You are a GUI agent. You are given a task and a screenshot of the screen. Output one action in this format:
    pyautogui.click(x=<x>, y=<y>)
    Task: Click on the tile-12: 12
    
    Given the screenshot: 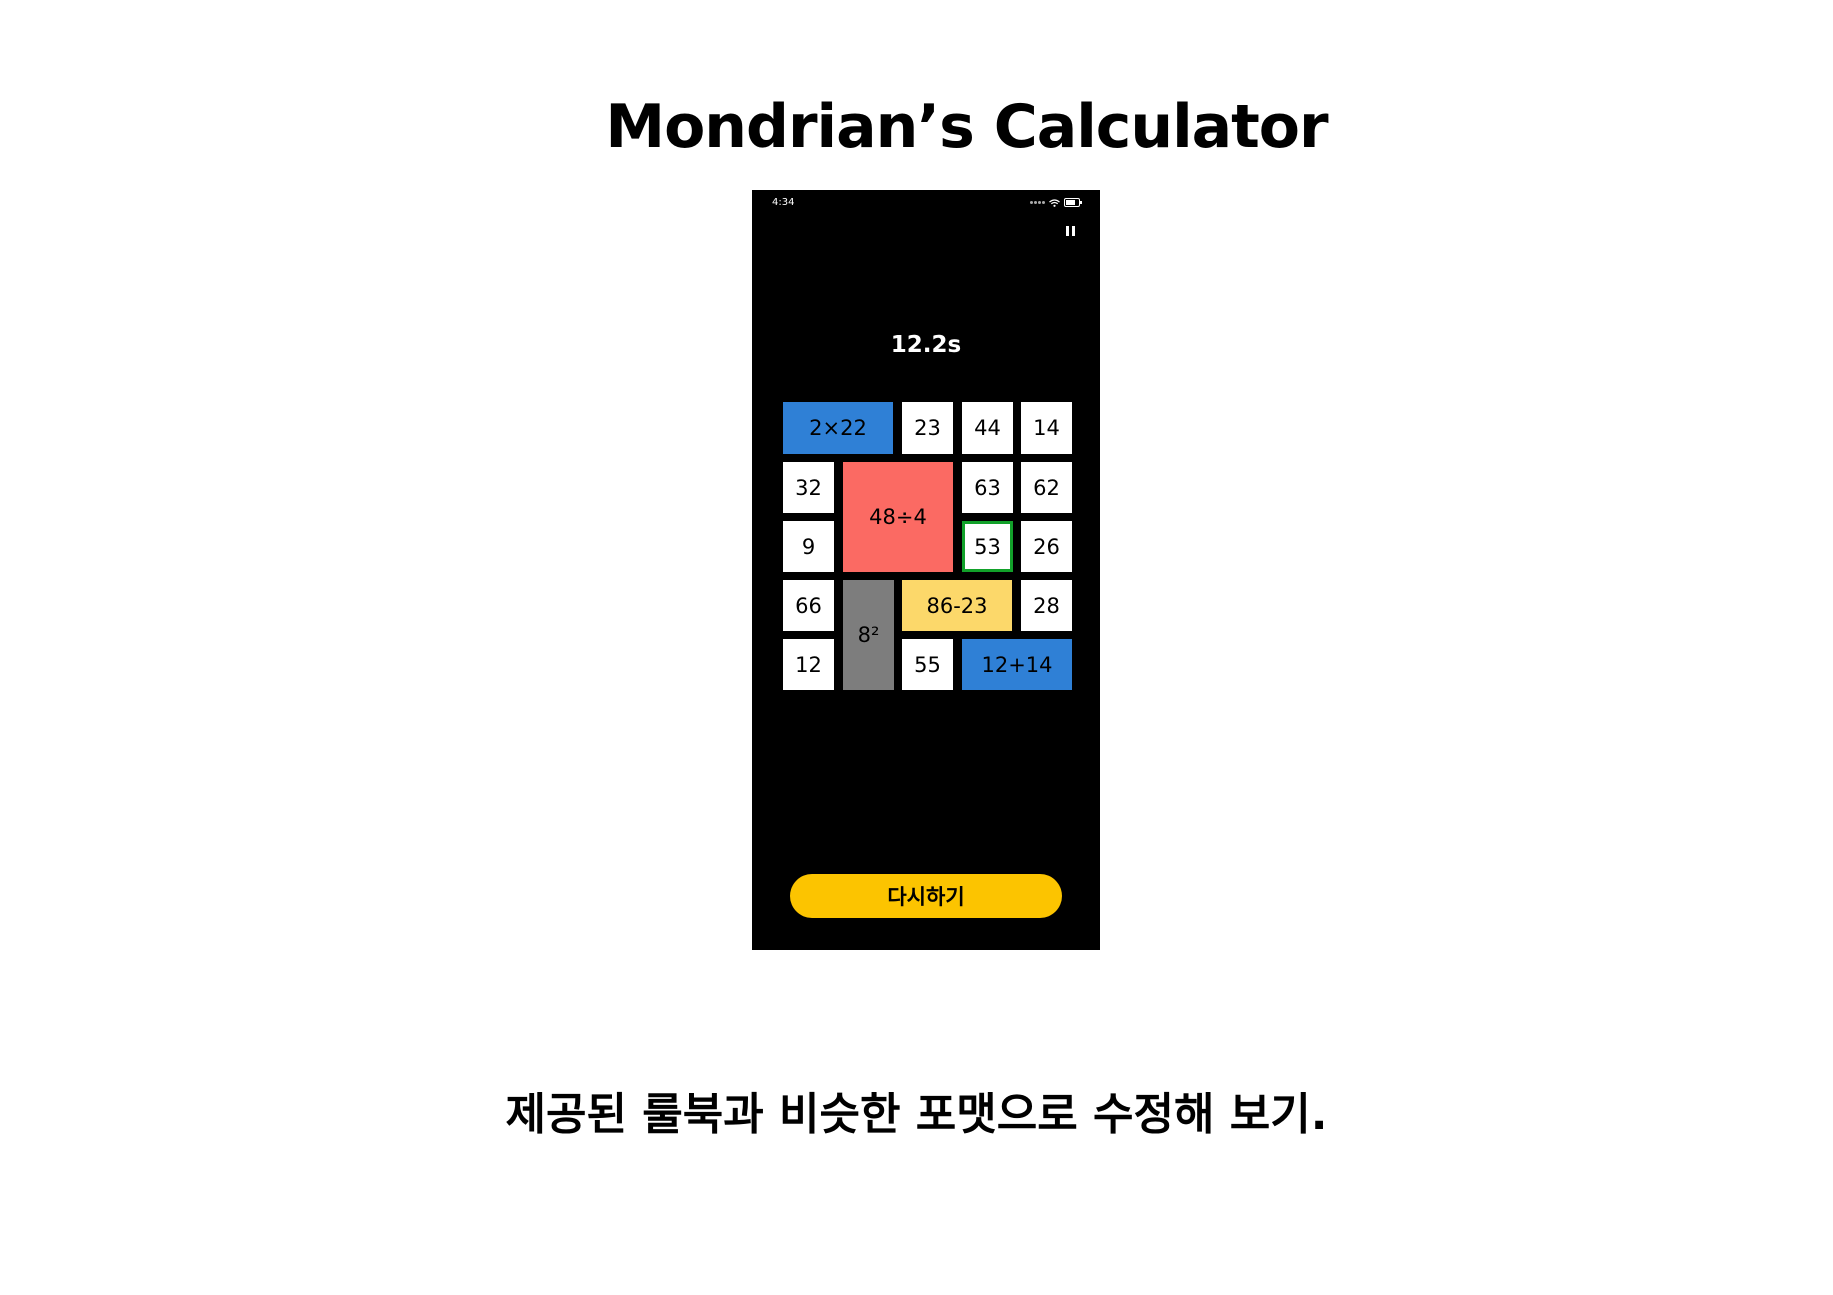 What is the action you would take?
    pyautogui.click(x=808, y=664)
    